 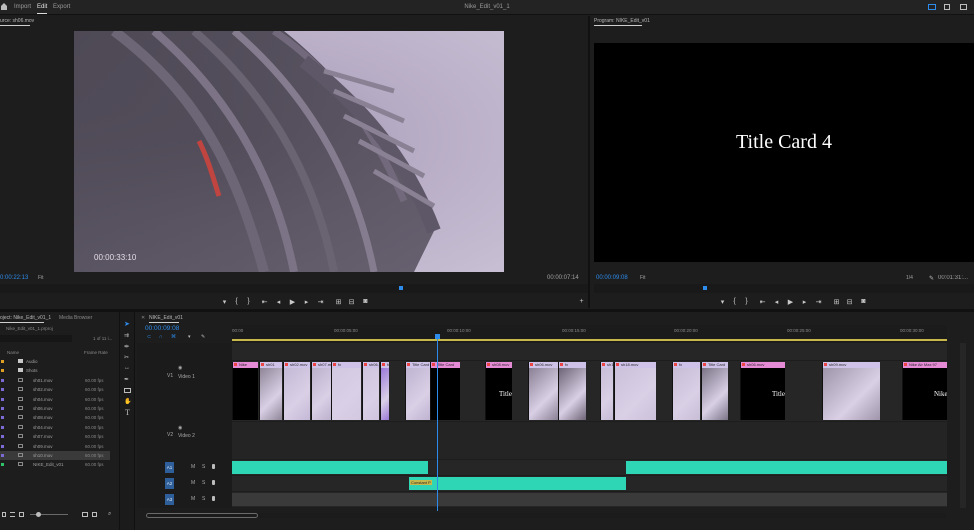 I want to click on source-scrub-bar, so click(x=294, y=288).